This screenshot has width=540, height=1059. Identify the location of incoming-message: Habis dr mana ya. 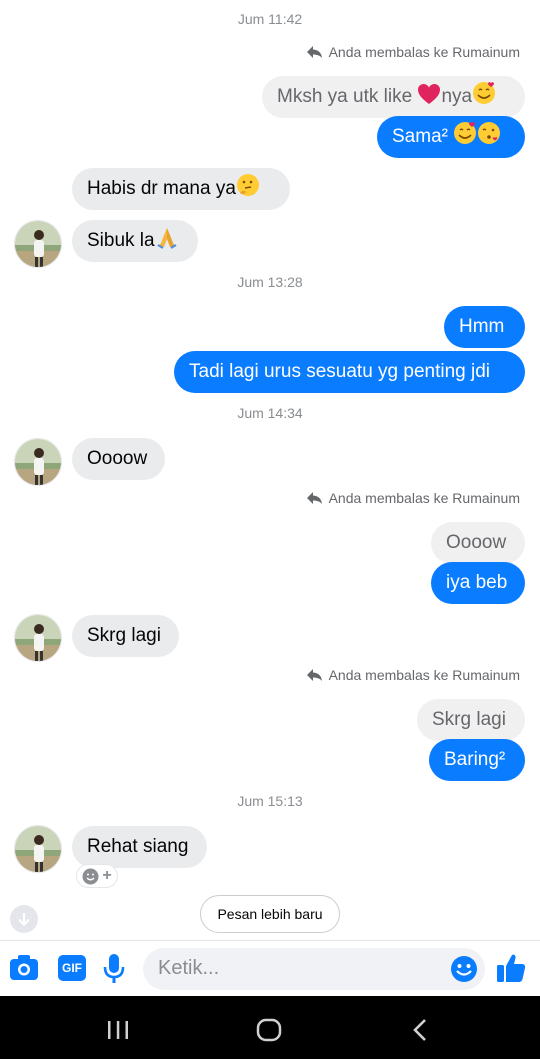
(181, 189).